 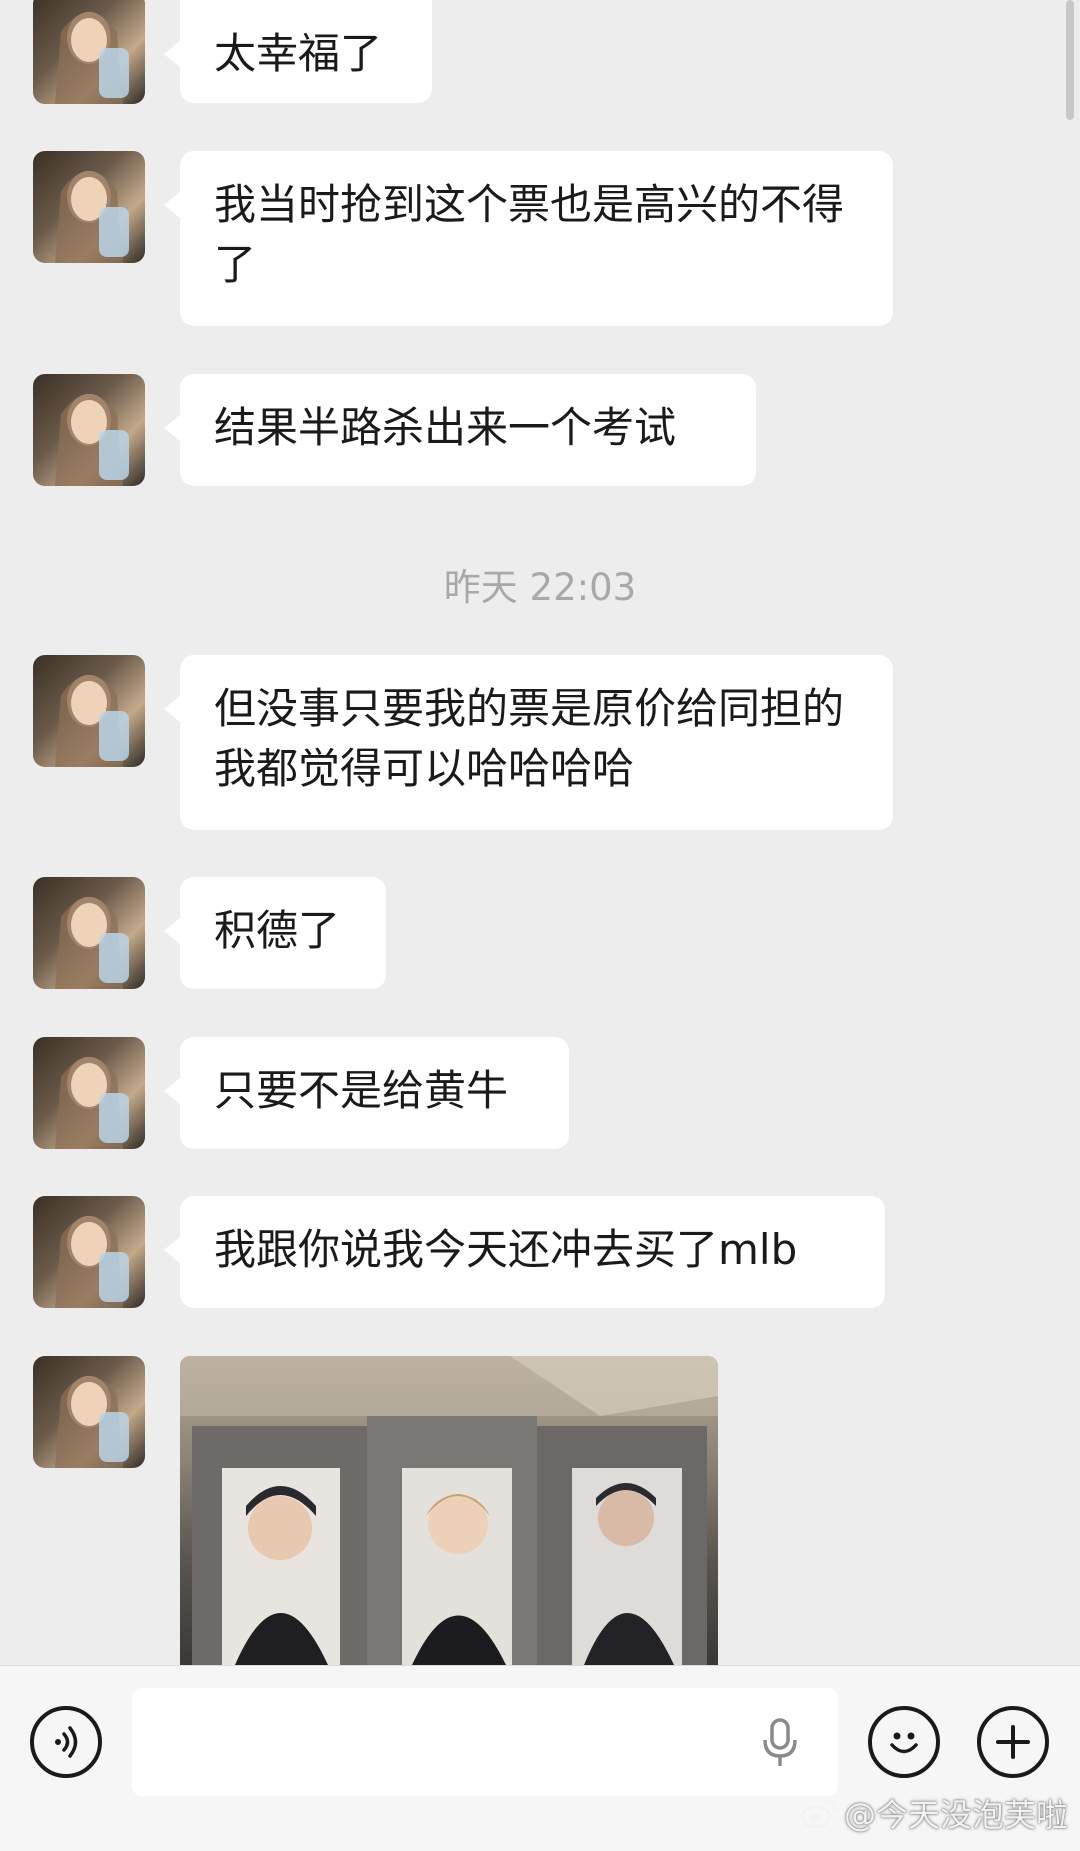 I want to click on plus-icon, so click(x=1013, y=1742).